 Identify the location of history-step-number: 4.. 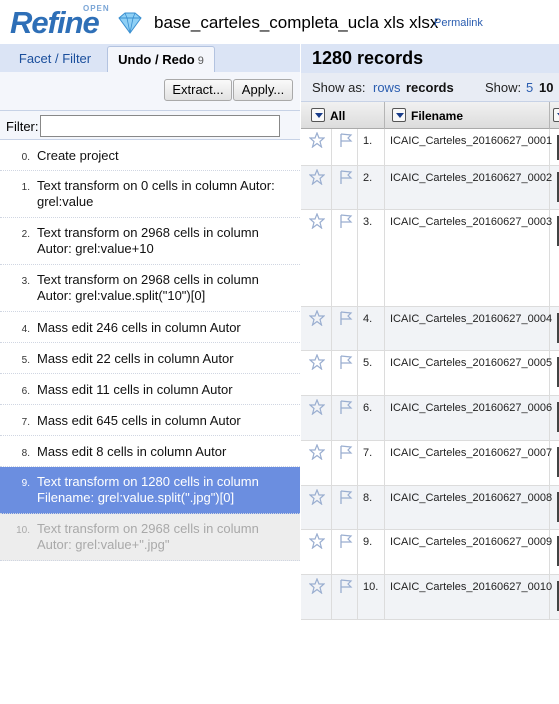
(25, 329).